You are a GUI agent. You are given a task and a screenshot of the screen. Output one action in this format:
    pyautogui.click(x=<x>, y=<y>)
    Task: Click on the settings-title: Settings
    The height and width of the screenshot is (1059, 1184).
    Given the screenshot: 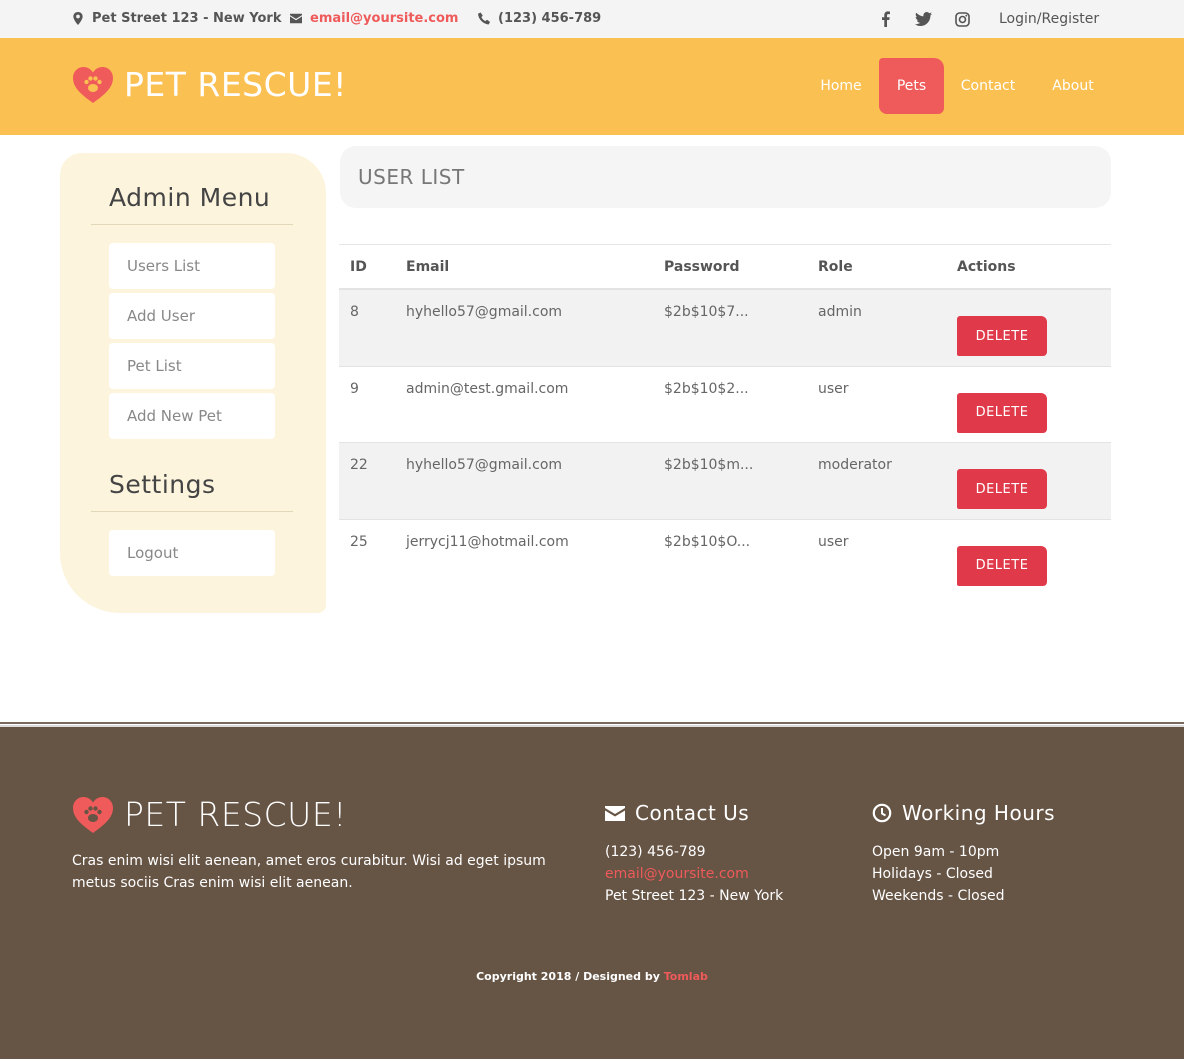 What is the action you would take?
    pyautogui.click(x=162, y=484)
    